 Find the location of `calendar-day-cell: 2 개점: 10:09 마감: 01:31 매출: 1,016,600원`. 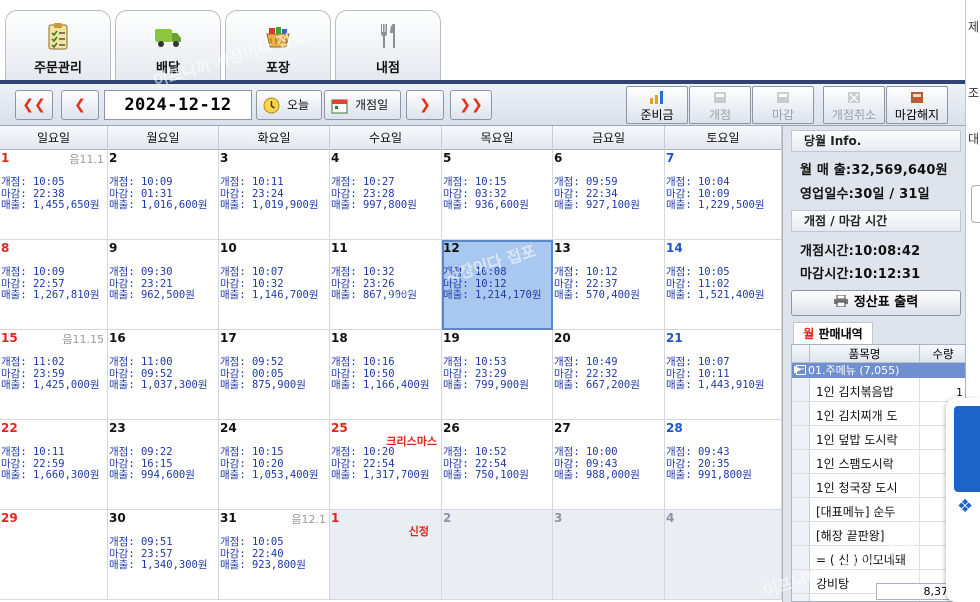

calendar-day-cell: 2 개점: 10:09 마감: 01:31 매출: 1,016,600원 is located at coordinates (163, 195).